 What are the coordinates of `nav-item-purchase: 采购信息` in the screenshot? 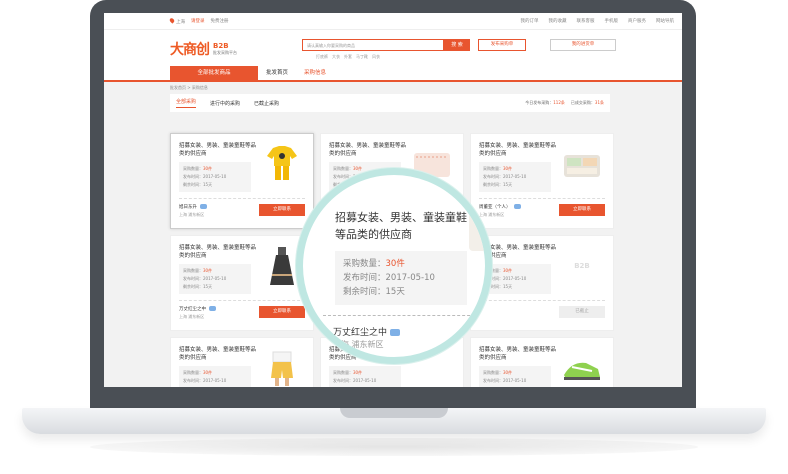 It's located at (315, 73).